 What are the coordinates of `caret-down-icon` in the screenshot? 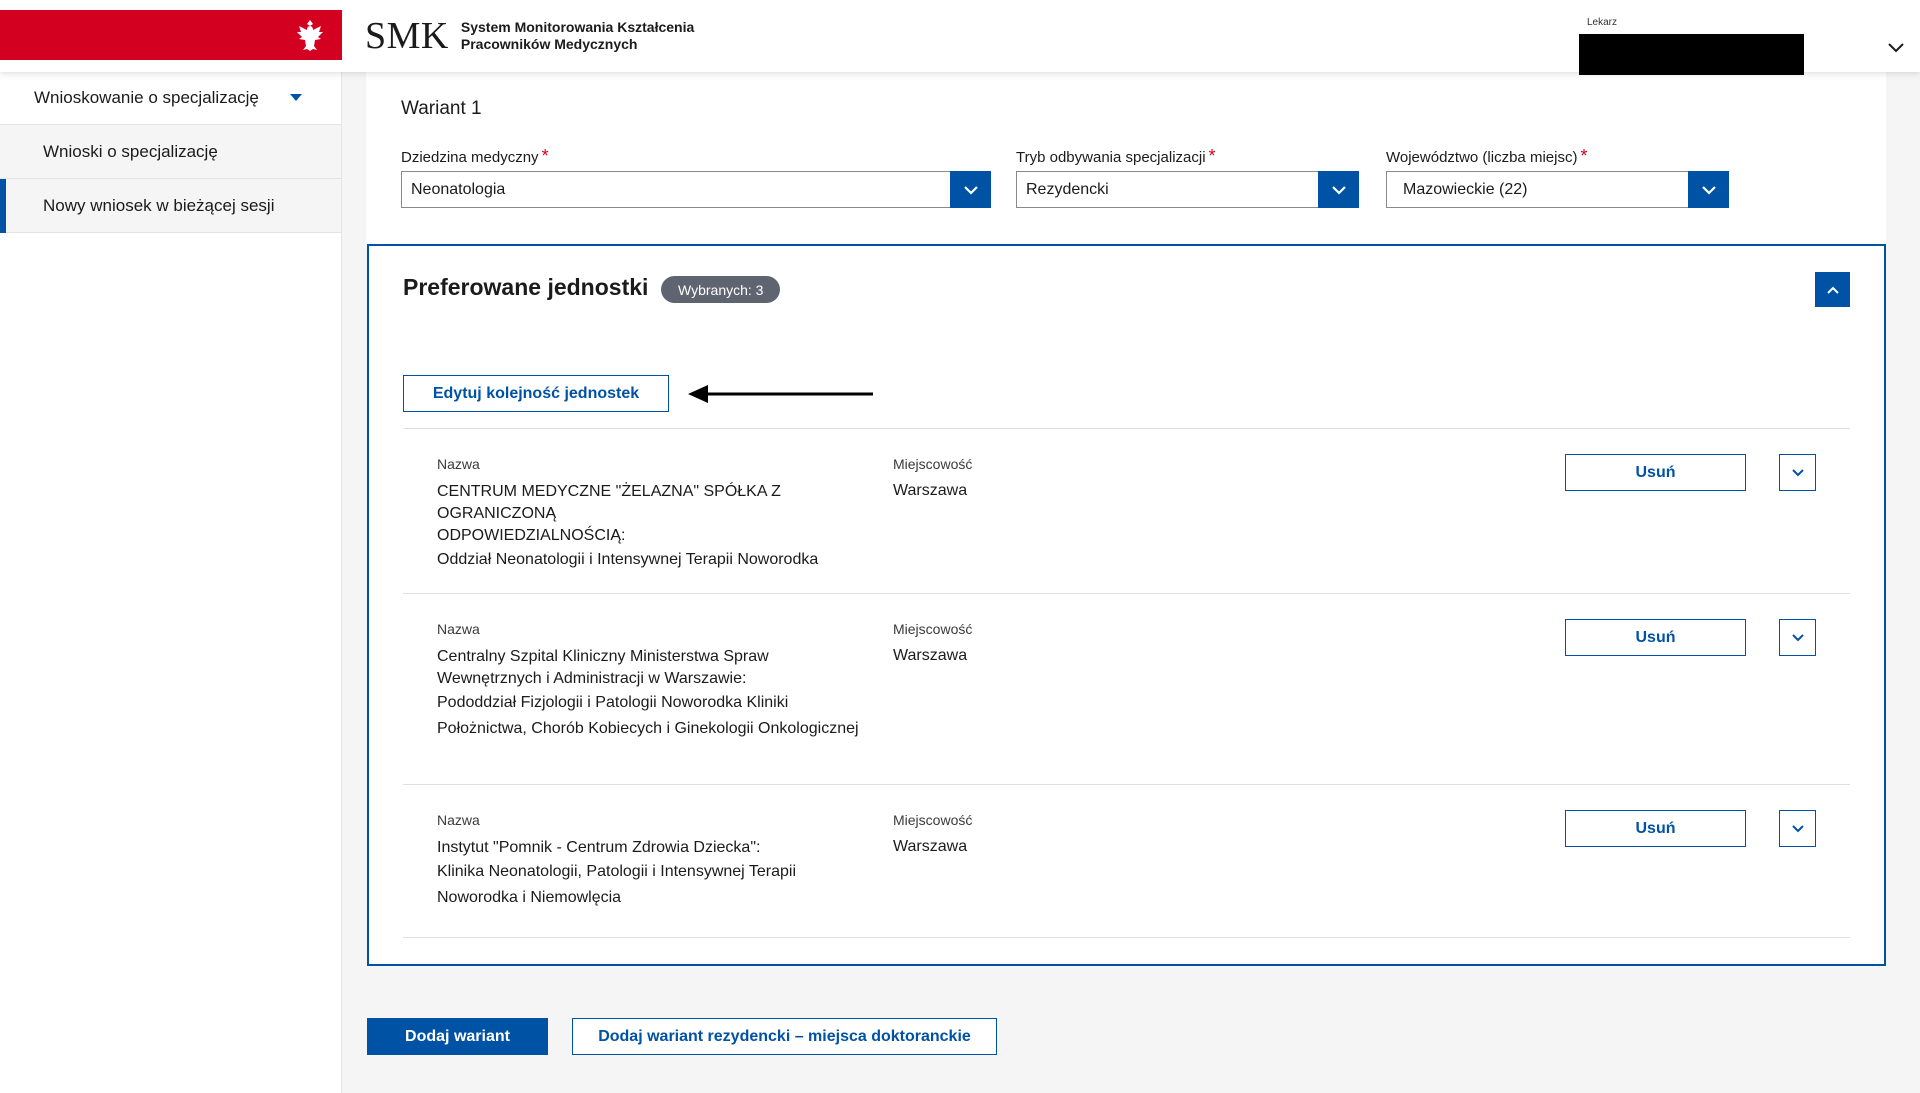 It's located at (296, 97).